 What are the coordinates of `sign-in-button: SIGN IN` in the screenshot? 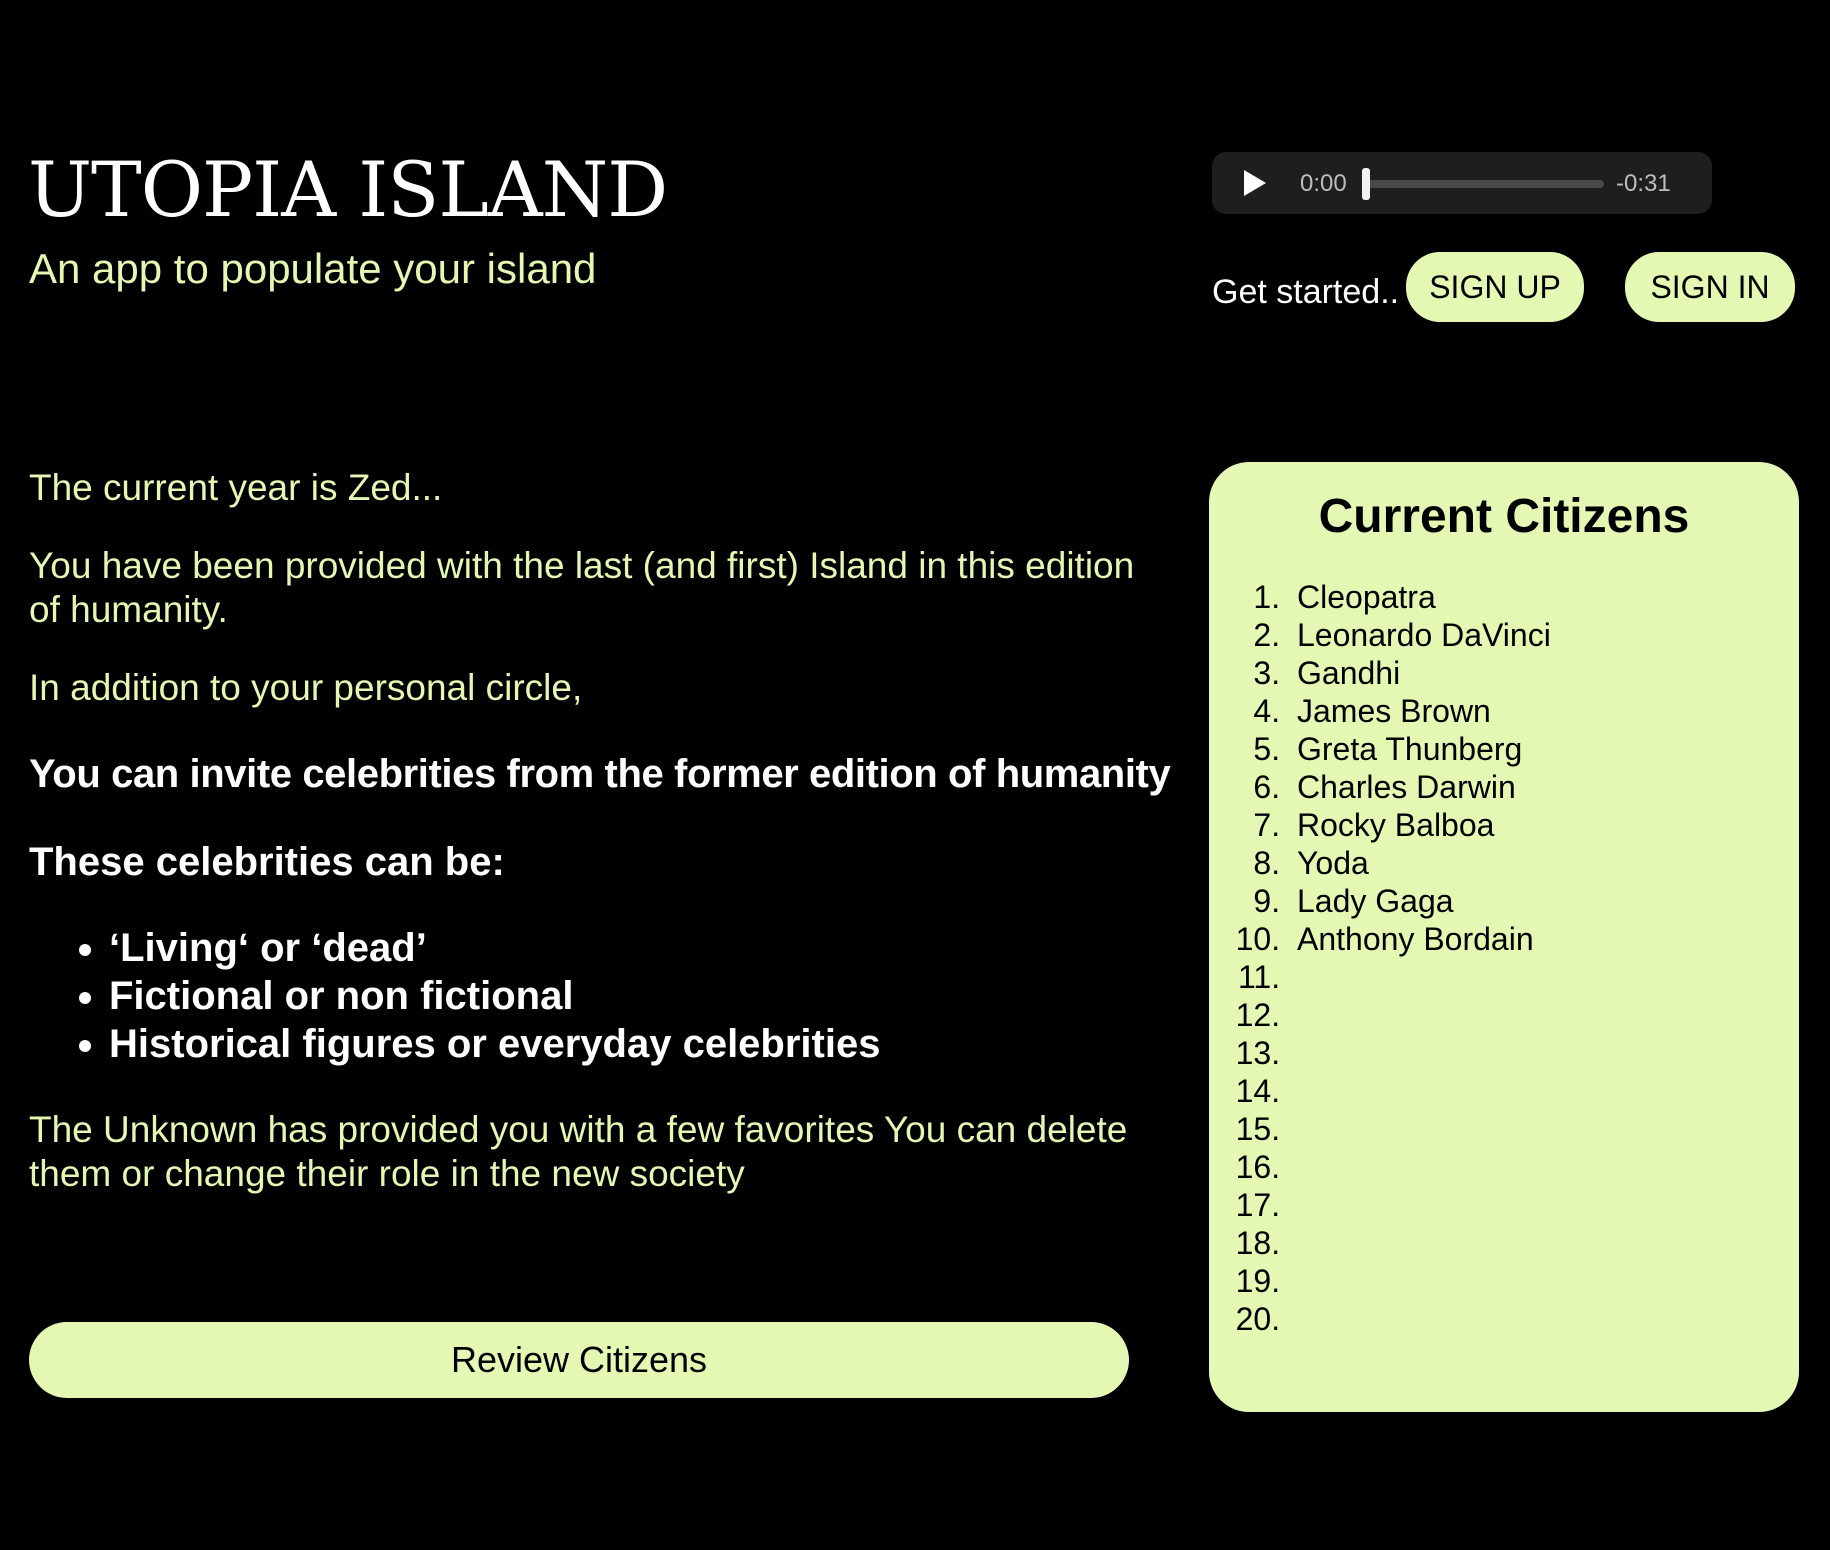 It's located at (1710, 287).